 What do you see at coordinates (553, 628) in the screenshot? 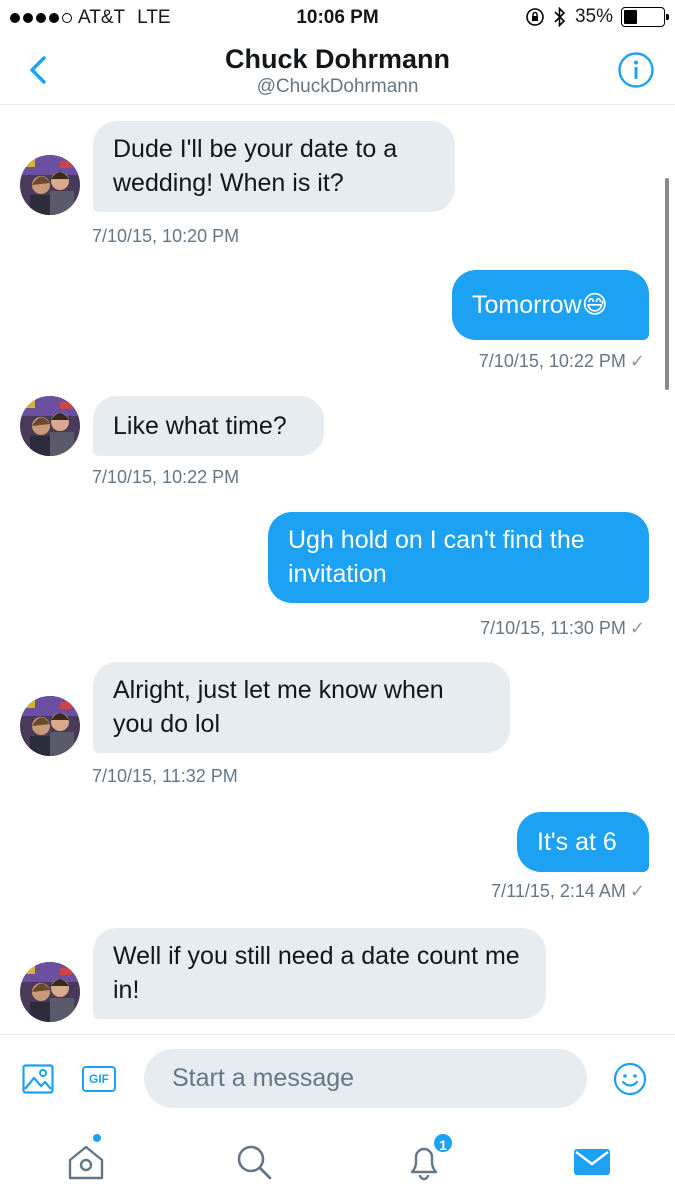
I see `timestamp-text: 7/10/15, 11:30 PM` at bounding box center [553, 628].